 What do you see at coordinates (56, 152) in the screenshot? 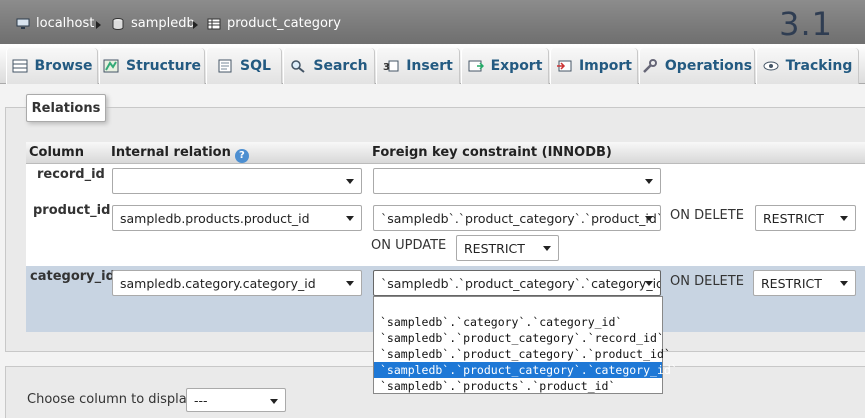
I see `header-column: Column` at bounding box center [56, 152].